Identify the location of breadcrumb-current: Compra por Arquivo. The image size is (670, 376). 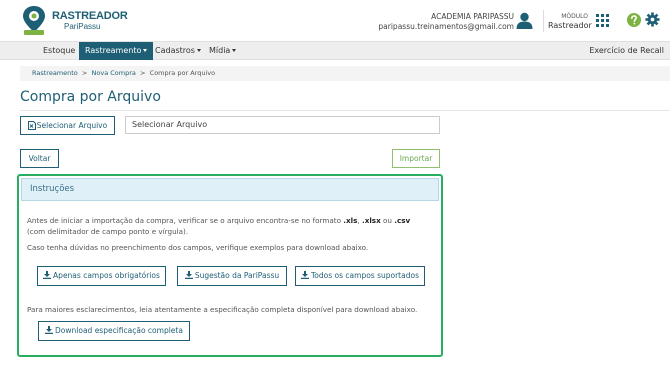
(182, 73).